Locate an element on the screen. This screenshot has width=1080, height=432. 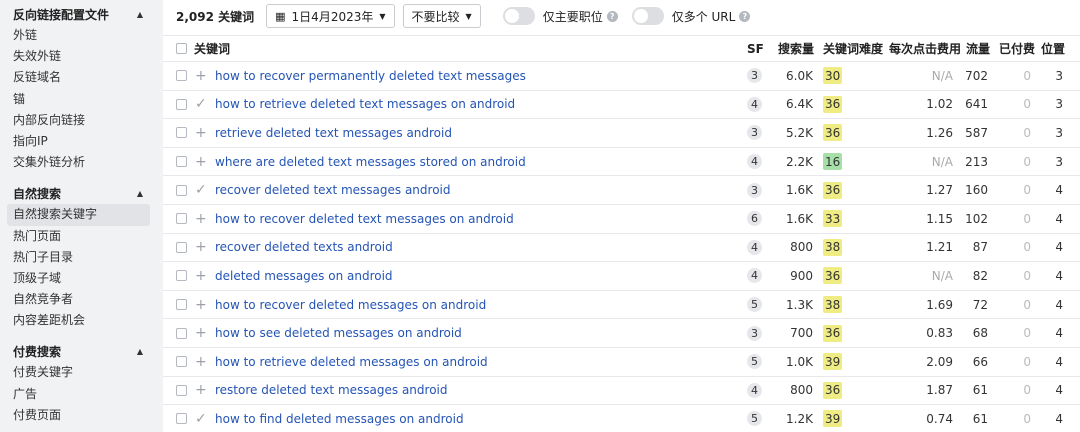
col-cpc: 每次点击费用 is located at coordinates (925, 48).